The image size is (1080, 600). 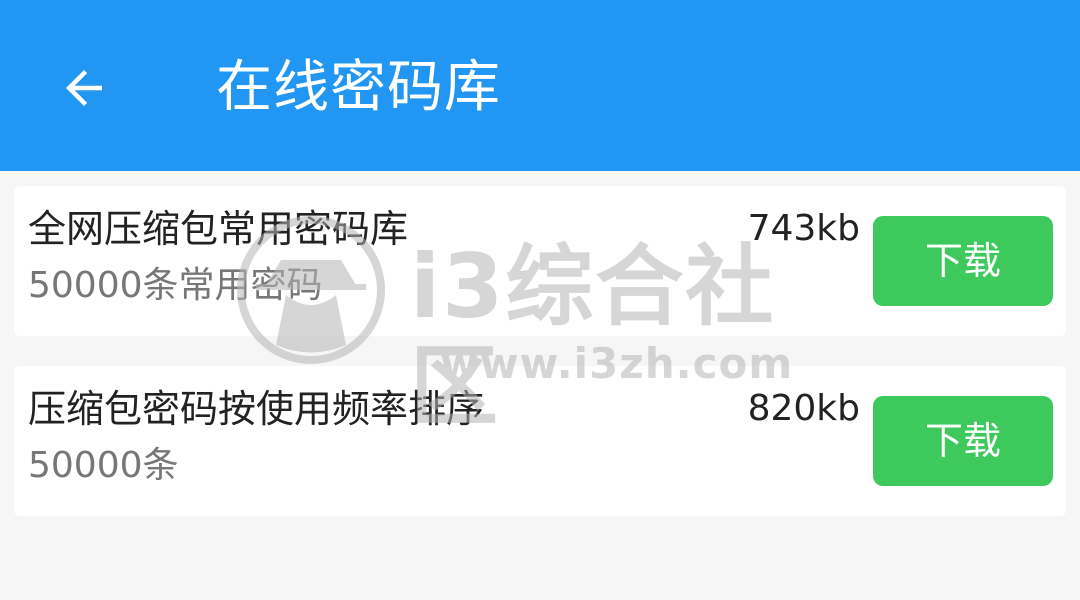 I want to click on arrow-back-icon, so click(x=84, y=88).